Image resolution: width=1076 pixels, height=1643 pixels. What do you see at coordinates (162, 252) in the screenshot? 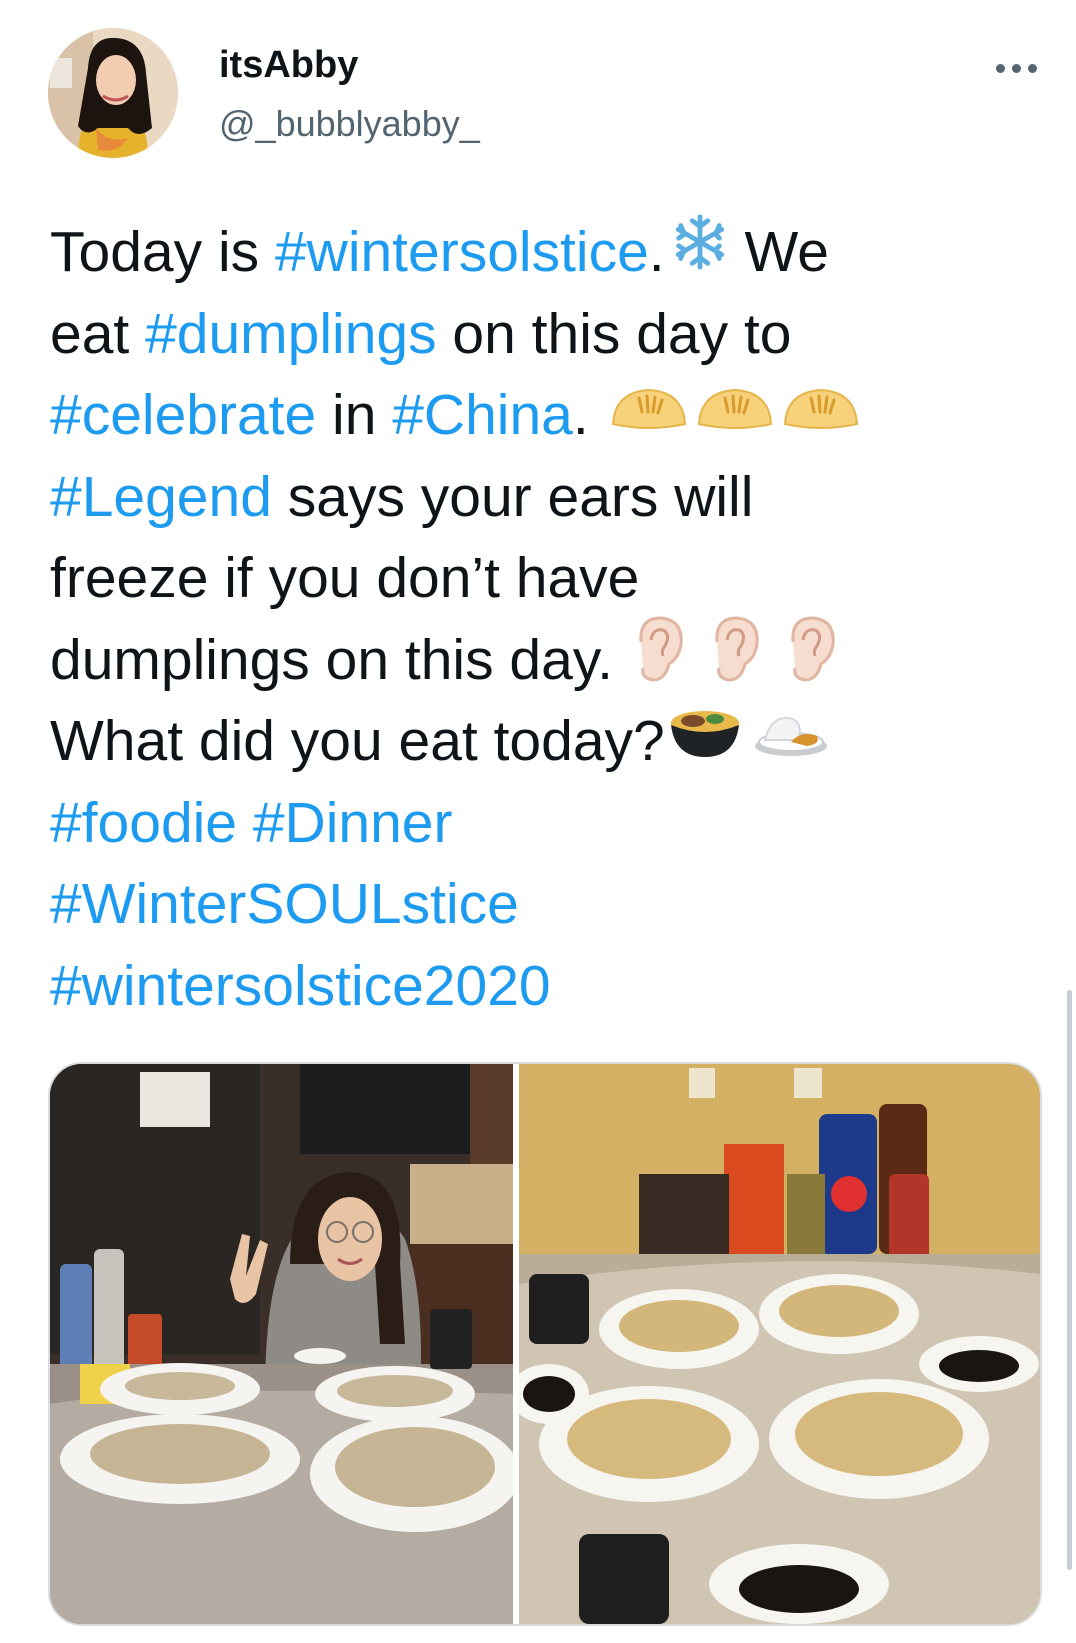
I see `text-segment: Today is` at bounding box center [162, 252].